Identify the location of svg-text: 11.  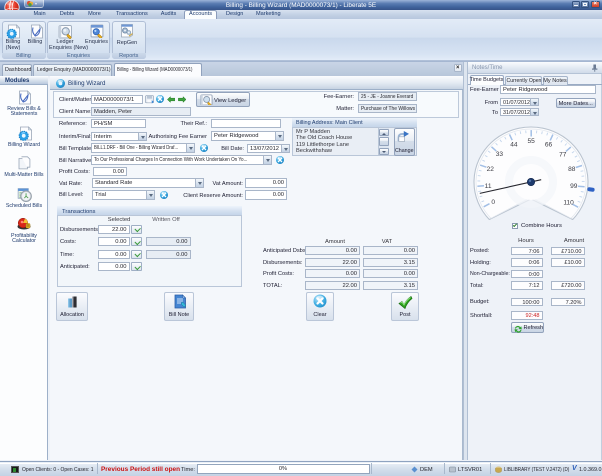
(488, 186).